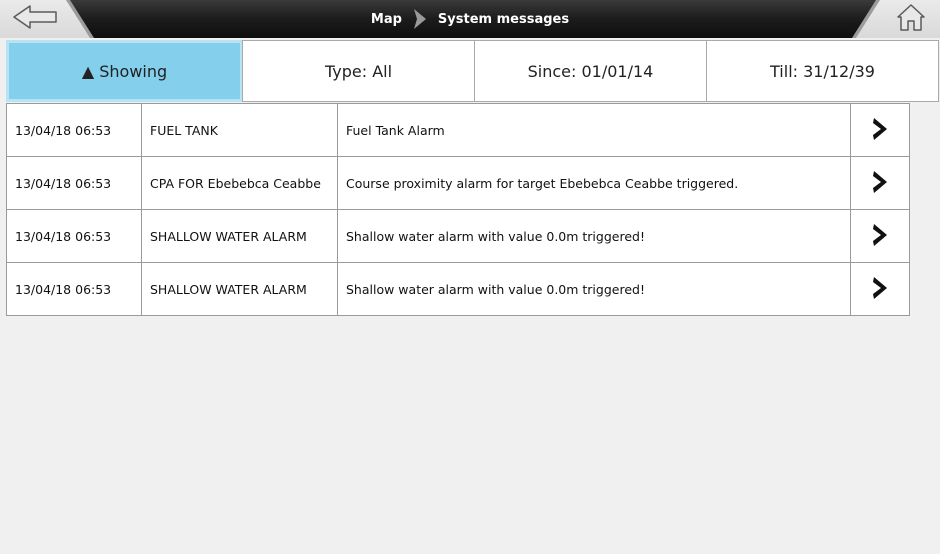 This screenshot has width=940, height=554. I want to click on showing-filter-button: ▲ Showing, so click(124, 71).